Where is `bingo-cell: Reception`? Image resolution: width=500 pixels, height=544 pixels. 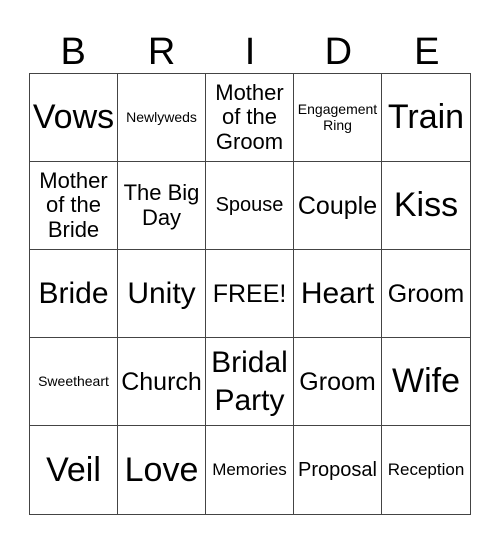
bingo-cell: Reception is located at coordinates (426, 470).